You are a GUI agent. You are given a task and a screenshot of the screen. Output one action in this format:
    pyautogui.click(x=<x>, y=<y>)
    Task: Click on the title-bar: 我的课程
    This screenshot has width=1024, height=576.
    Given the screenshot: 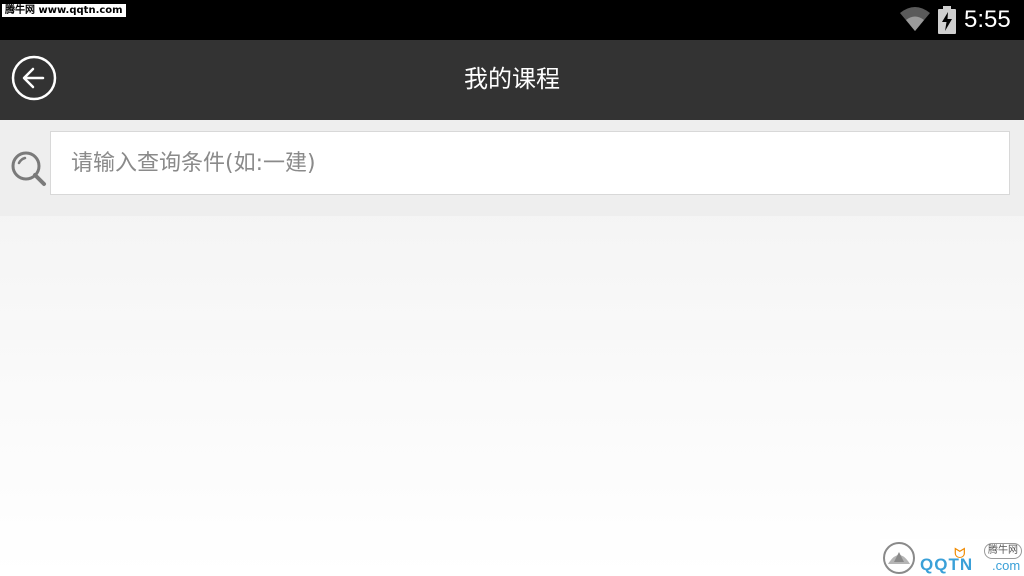 What is the action you would take?
    pyautogui.click(x=512, y=80)
    